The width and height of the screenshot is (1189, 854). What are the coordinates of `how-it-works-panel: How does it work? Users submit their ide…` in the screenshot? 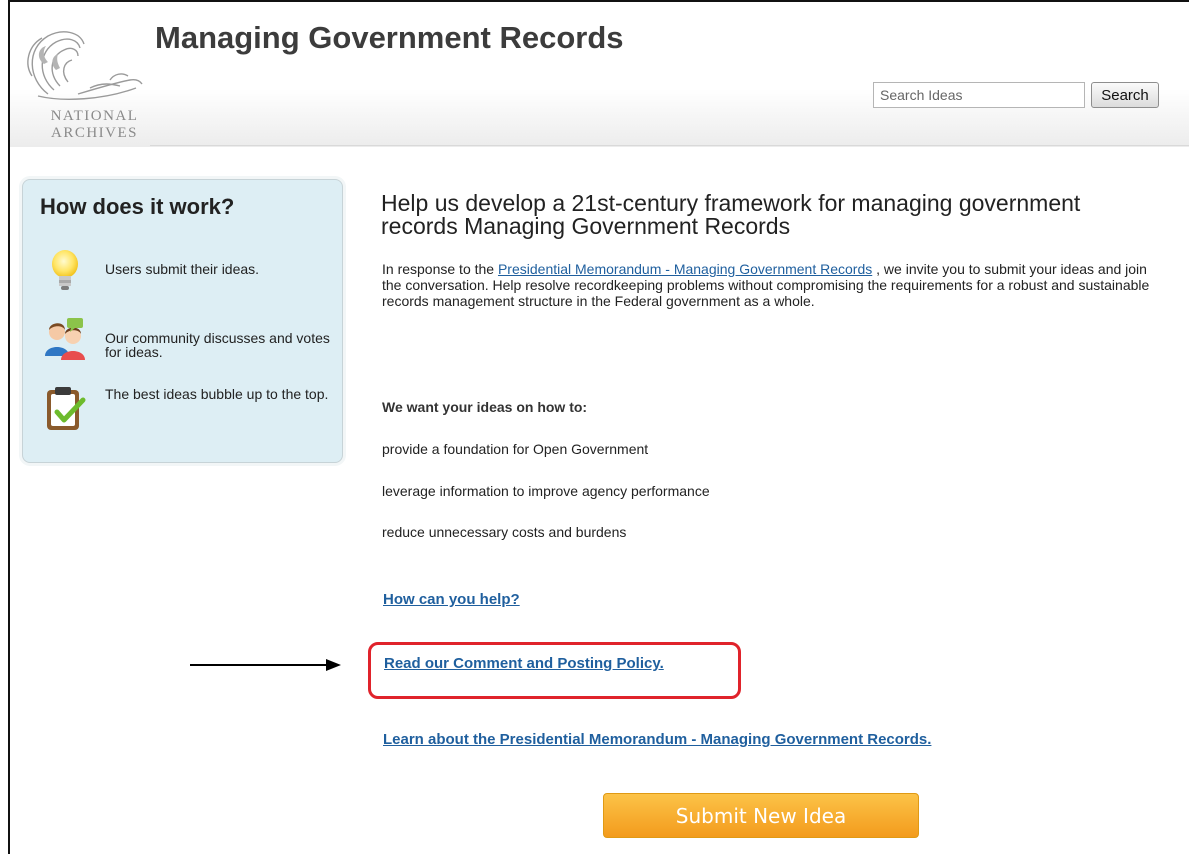 It's located at (182, 321).